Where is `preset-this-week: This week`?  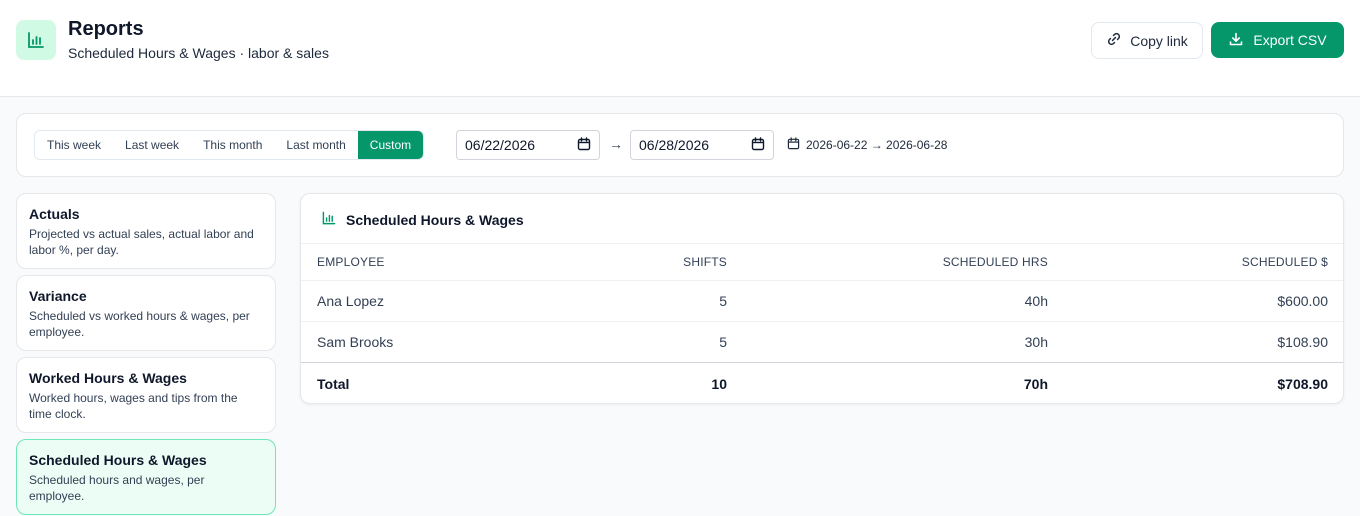
preset-this-week: This week is located at coordinates (74, 145).